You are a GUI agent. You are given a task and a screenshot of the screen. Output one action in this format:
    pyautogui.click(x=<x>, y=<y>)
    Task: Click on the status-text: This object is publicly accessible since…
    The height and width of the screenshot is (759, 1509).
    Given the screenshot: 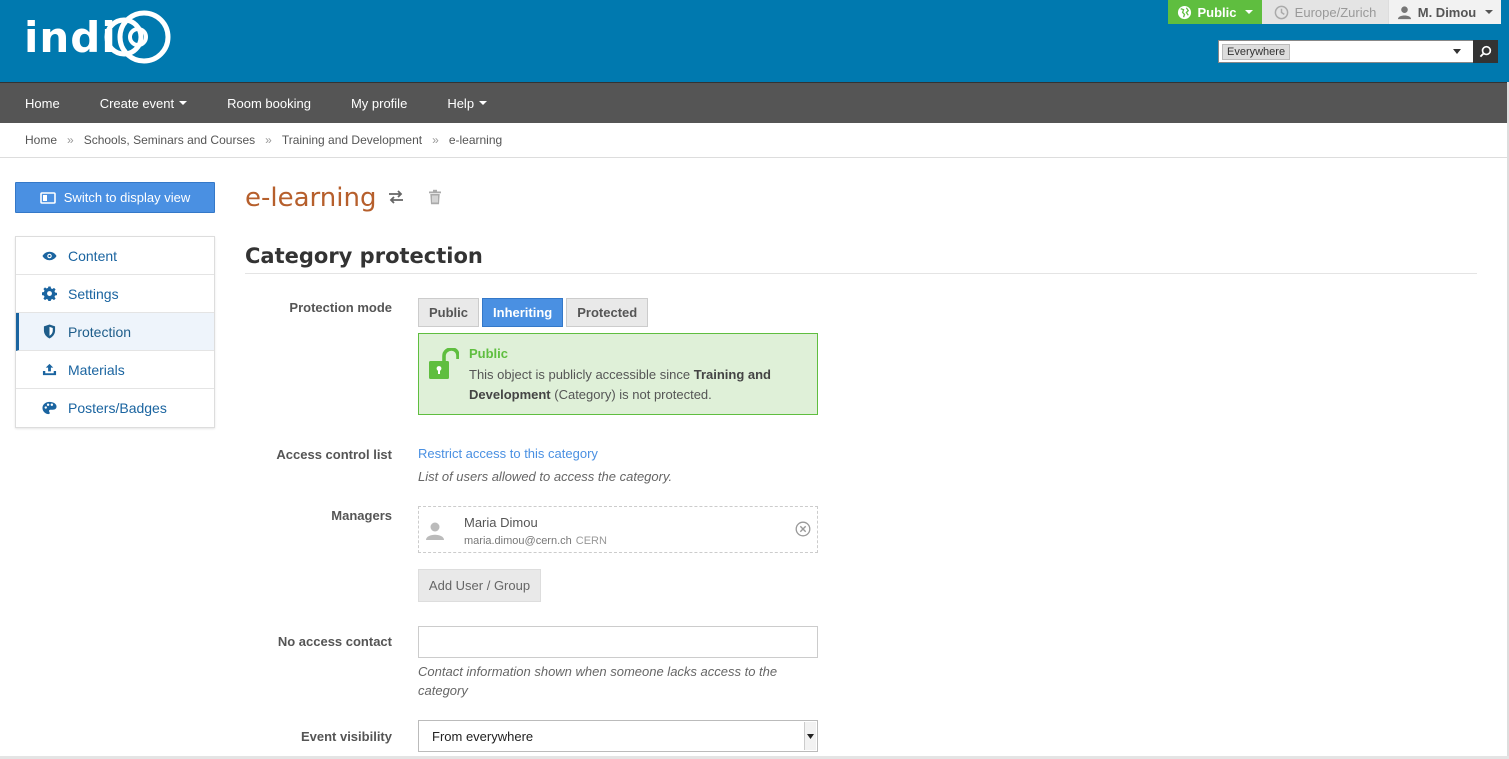 What is the action you would take?
    pyautogui.click(x=636, y=385)
    